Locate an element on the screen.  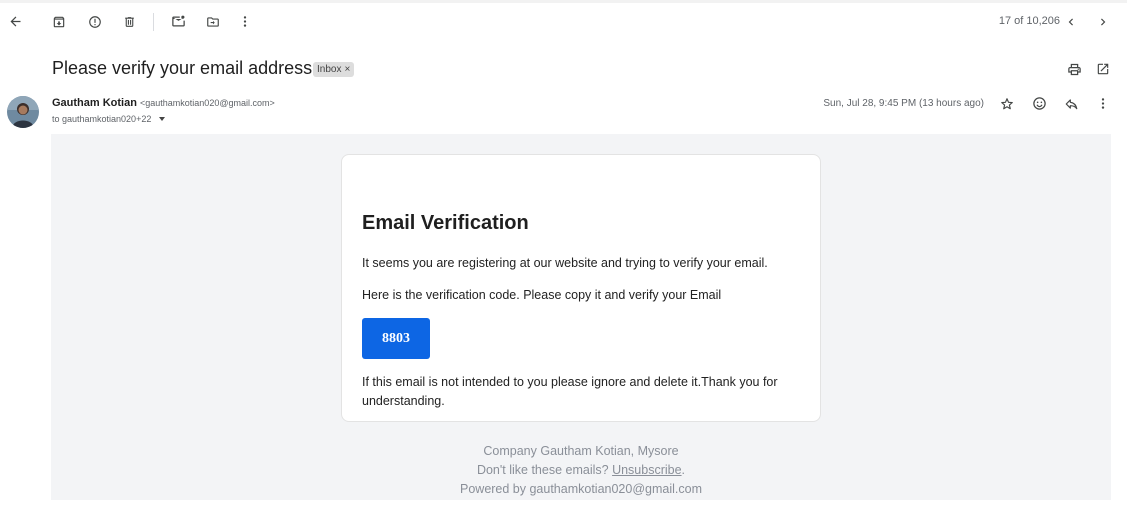
move-to-icon is located at coordinates (213, 22).